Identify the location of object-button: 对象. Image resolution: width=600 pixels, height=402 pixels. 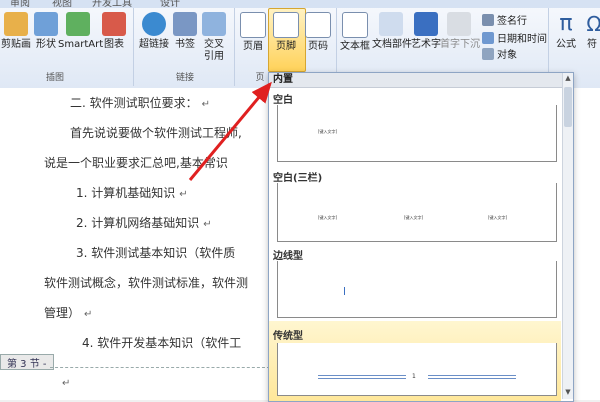
(499, 53).